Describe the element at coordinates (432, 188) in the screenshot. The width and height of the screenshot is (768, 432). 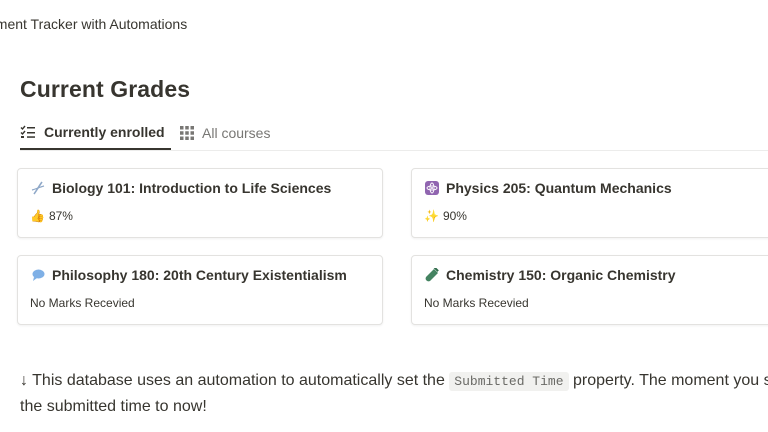
I see `atom-icon` at that location.